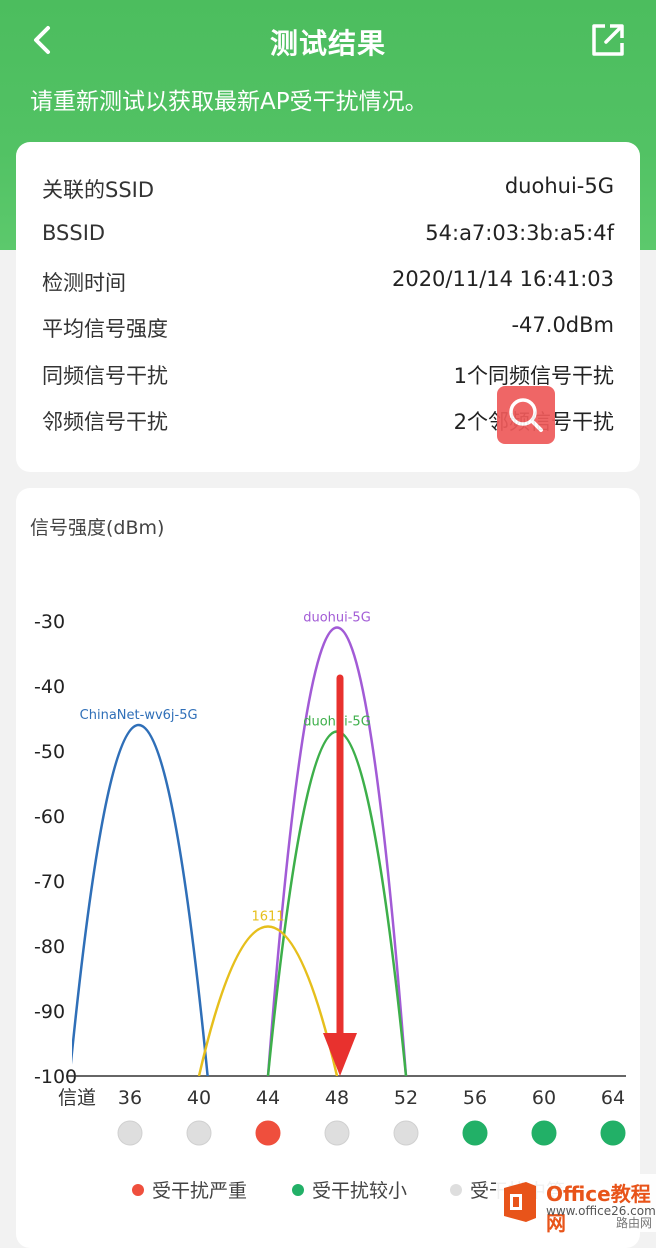  What do you see at coordinates (328, 236) in the screenshot?
I see `info-row-bssid: BSSID 54:a7:03:3b:a5:4f` at bounding box center [328, 236].